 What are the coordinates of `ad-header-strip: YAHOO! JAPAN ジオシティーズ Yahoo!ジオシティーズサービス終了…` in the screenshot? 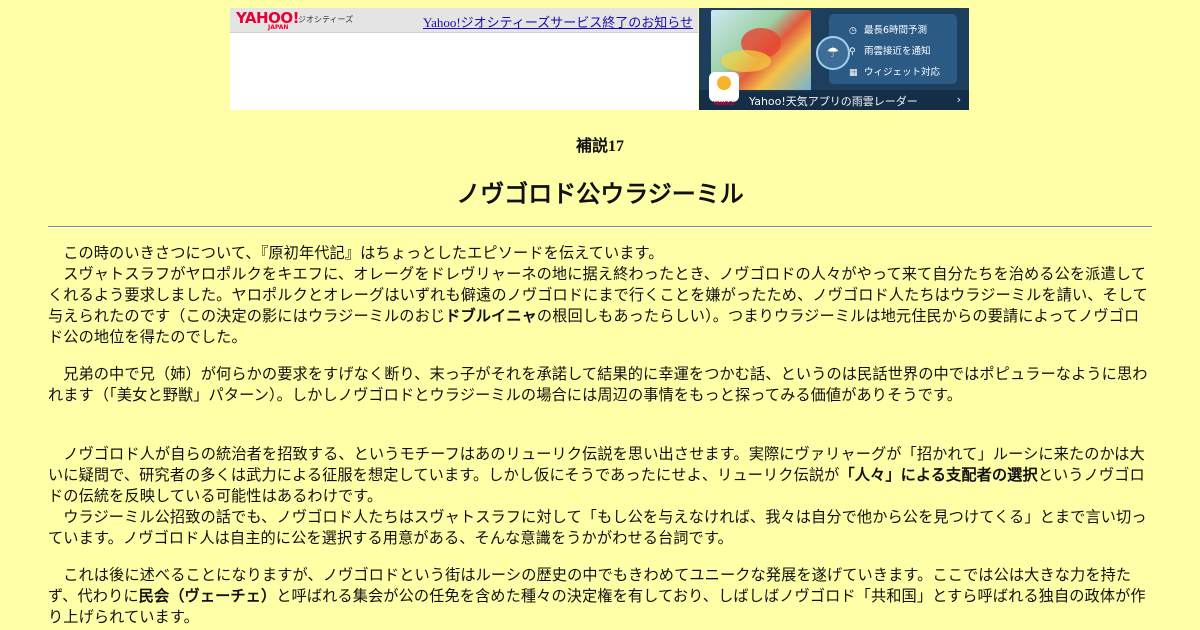 It's located at (464, 20).